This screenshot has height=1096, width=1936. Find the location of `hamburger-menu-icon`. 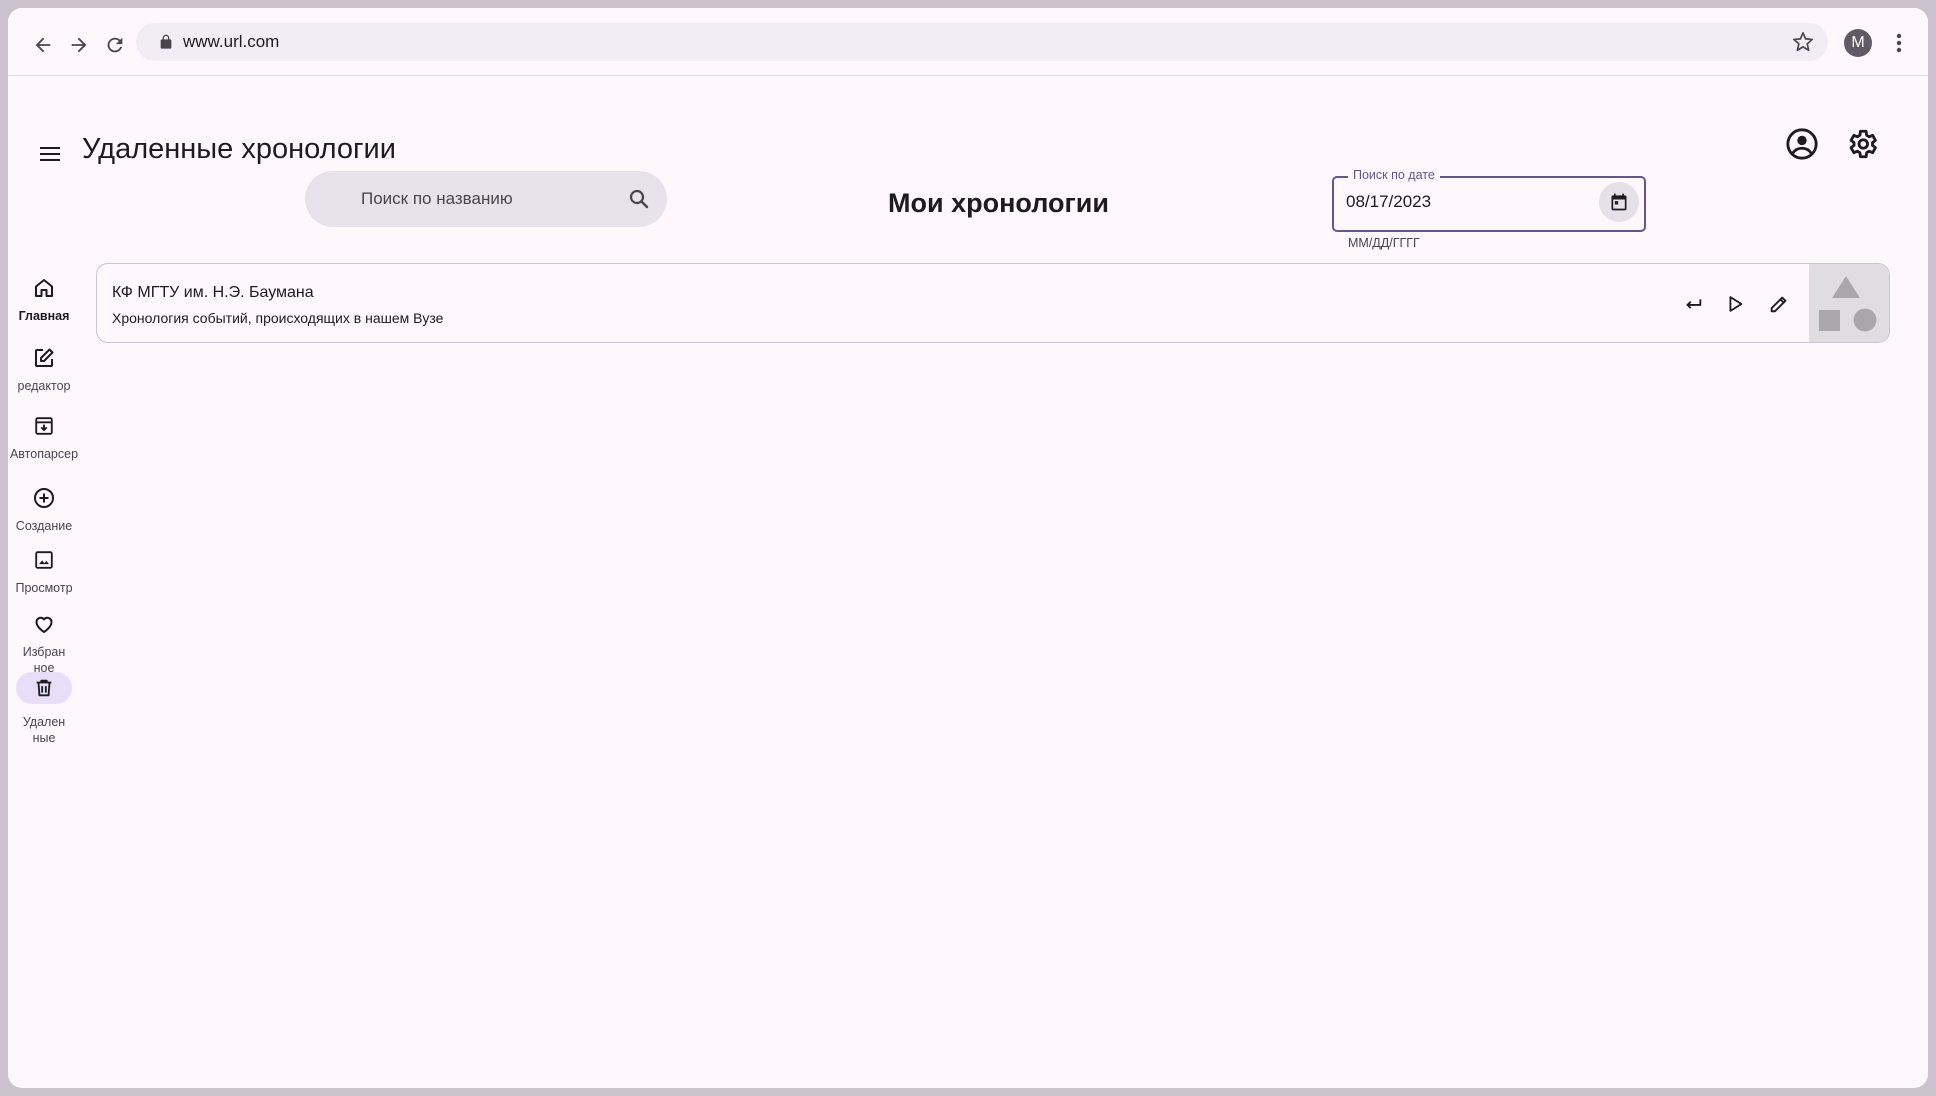

hamburger-menu-icon is located at coordinates (50, 154).